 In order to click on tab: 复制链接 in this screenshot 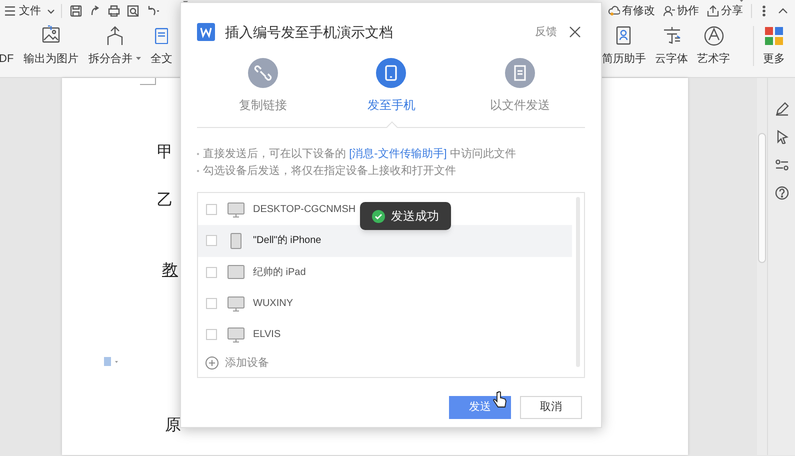, I will do `click(263, 86)`.